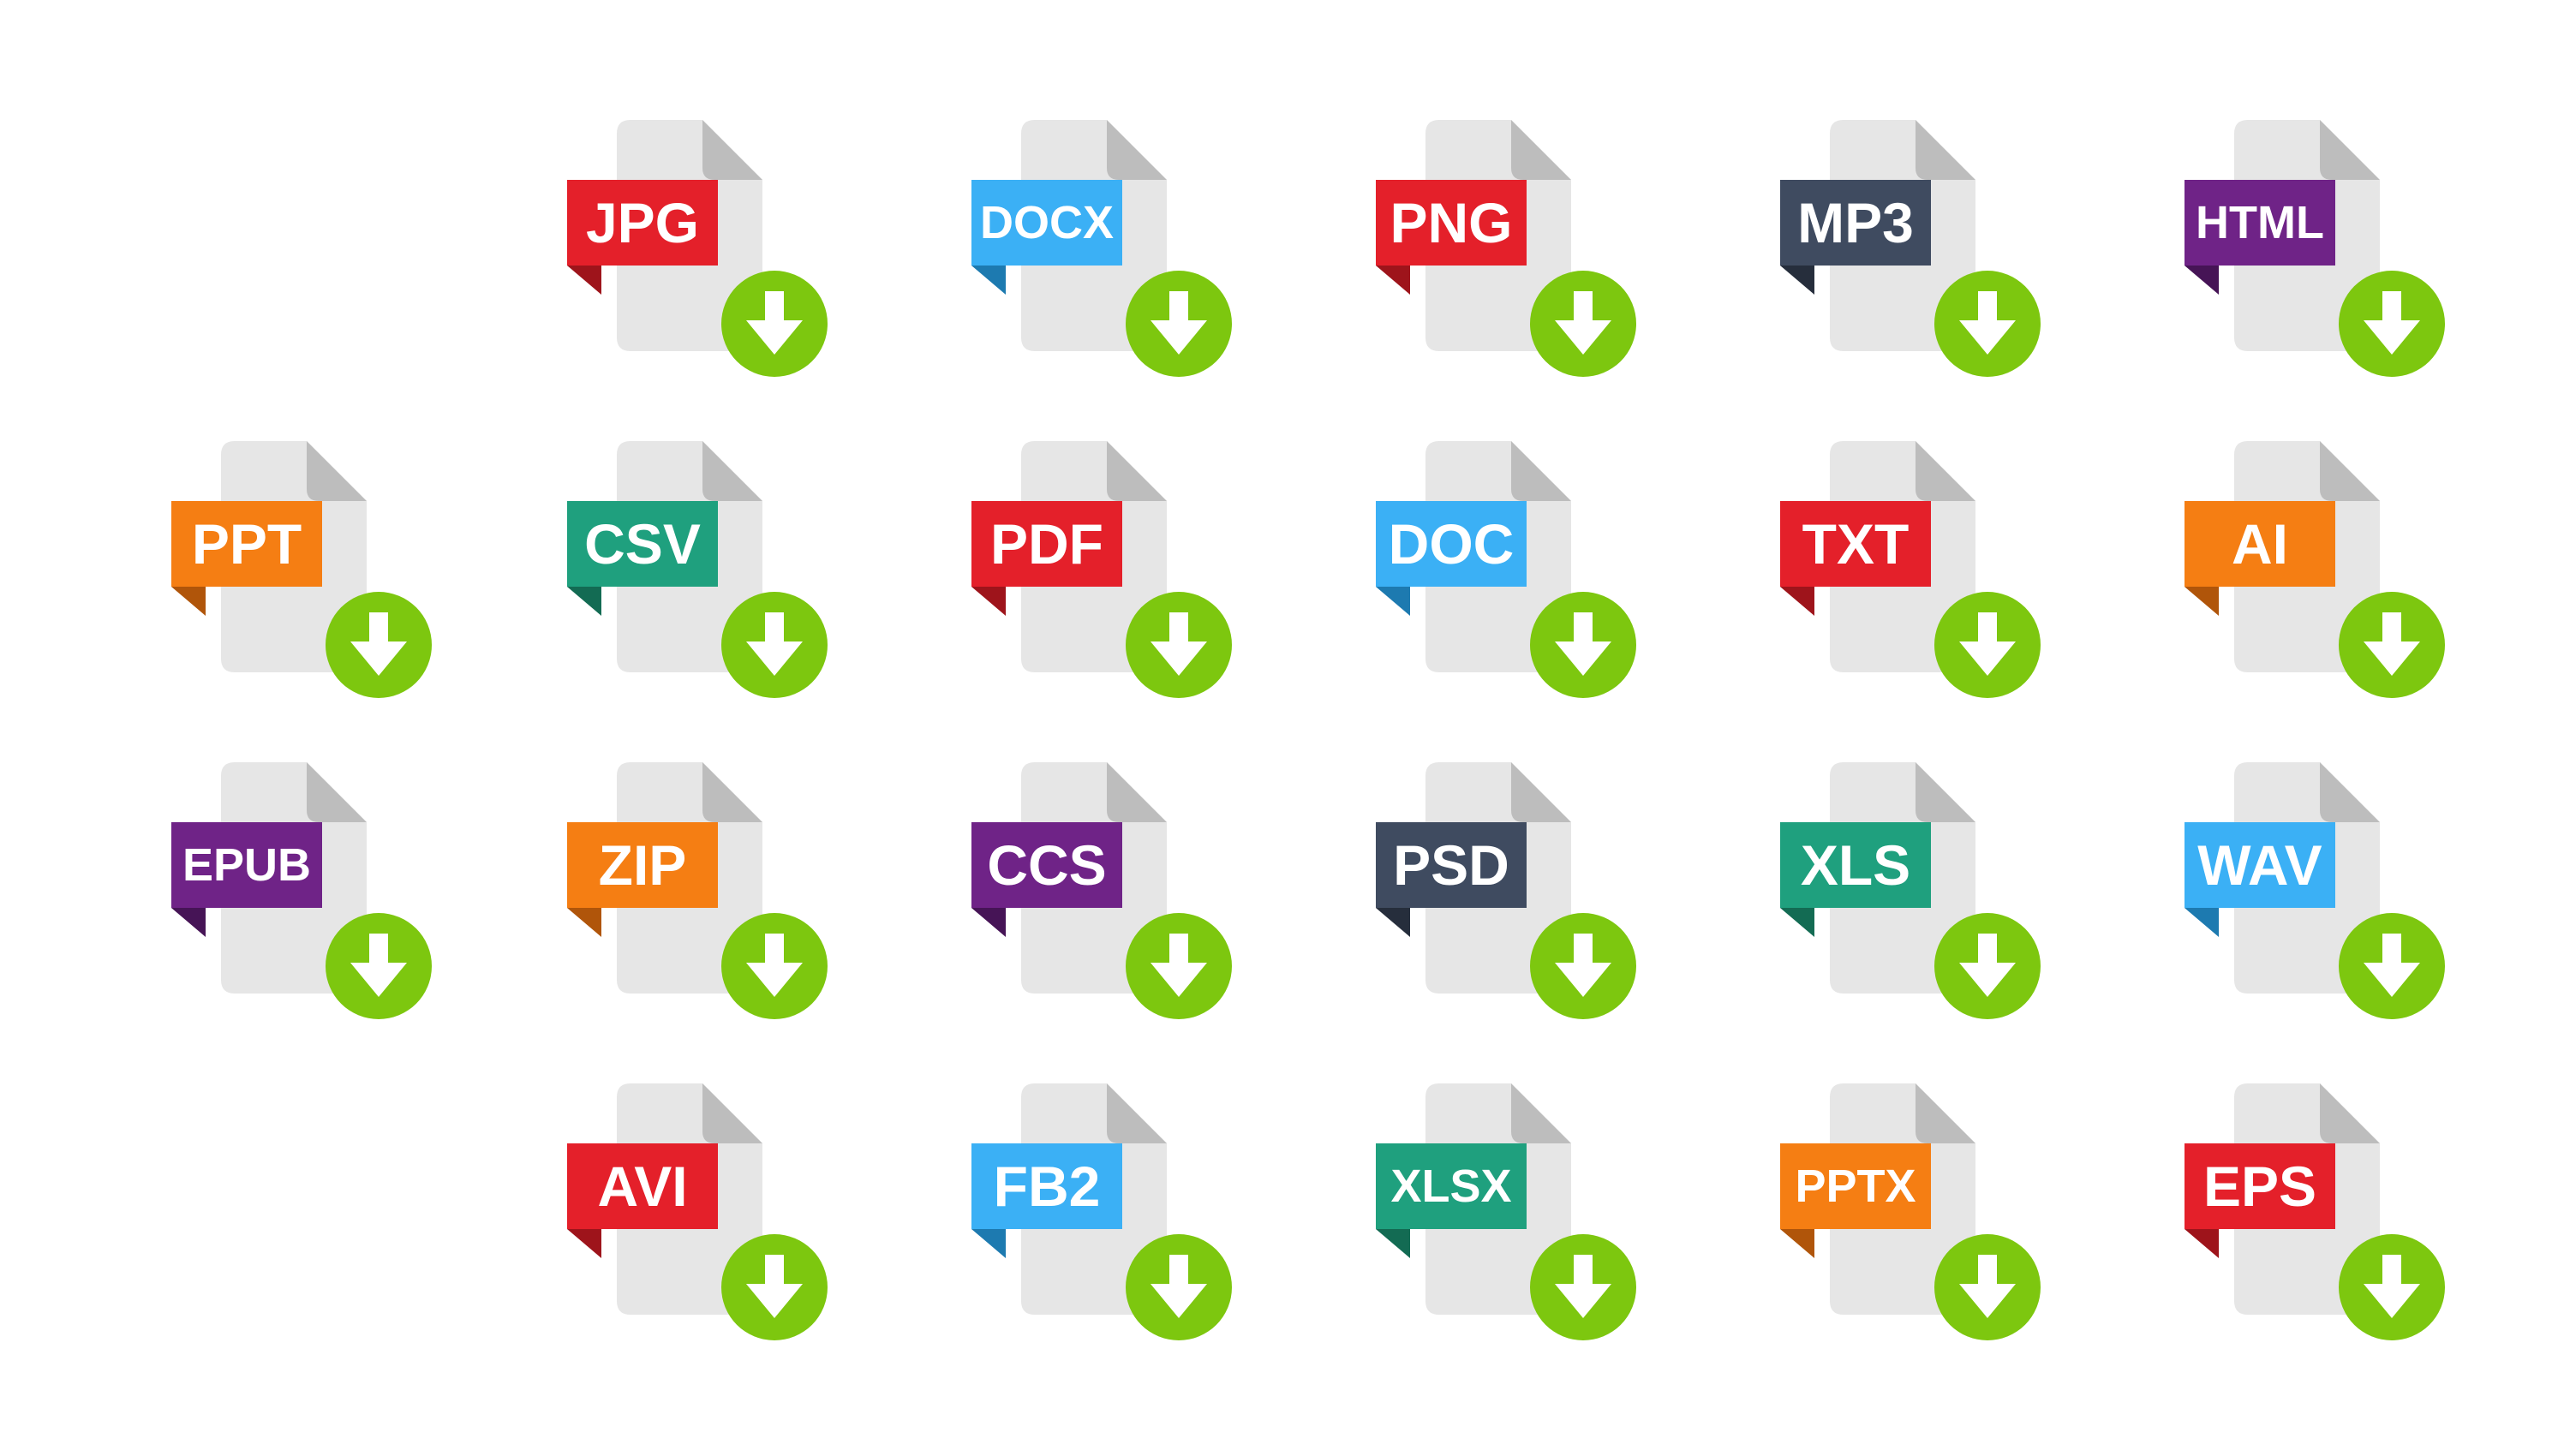 The width and height of the screenshot is (2570, 1456). What do you see at coordinates (2260, 223) in the screenshot?
I see `file-type-label: HTML` at bounding box center [2260, 223].